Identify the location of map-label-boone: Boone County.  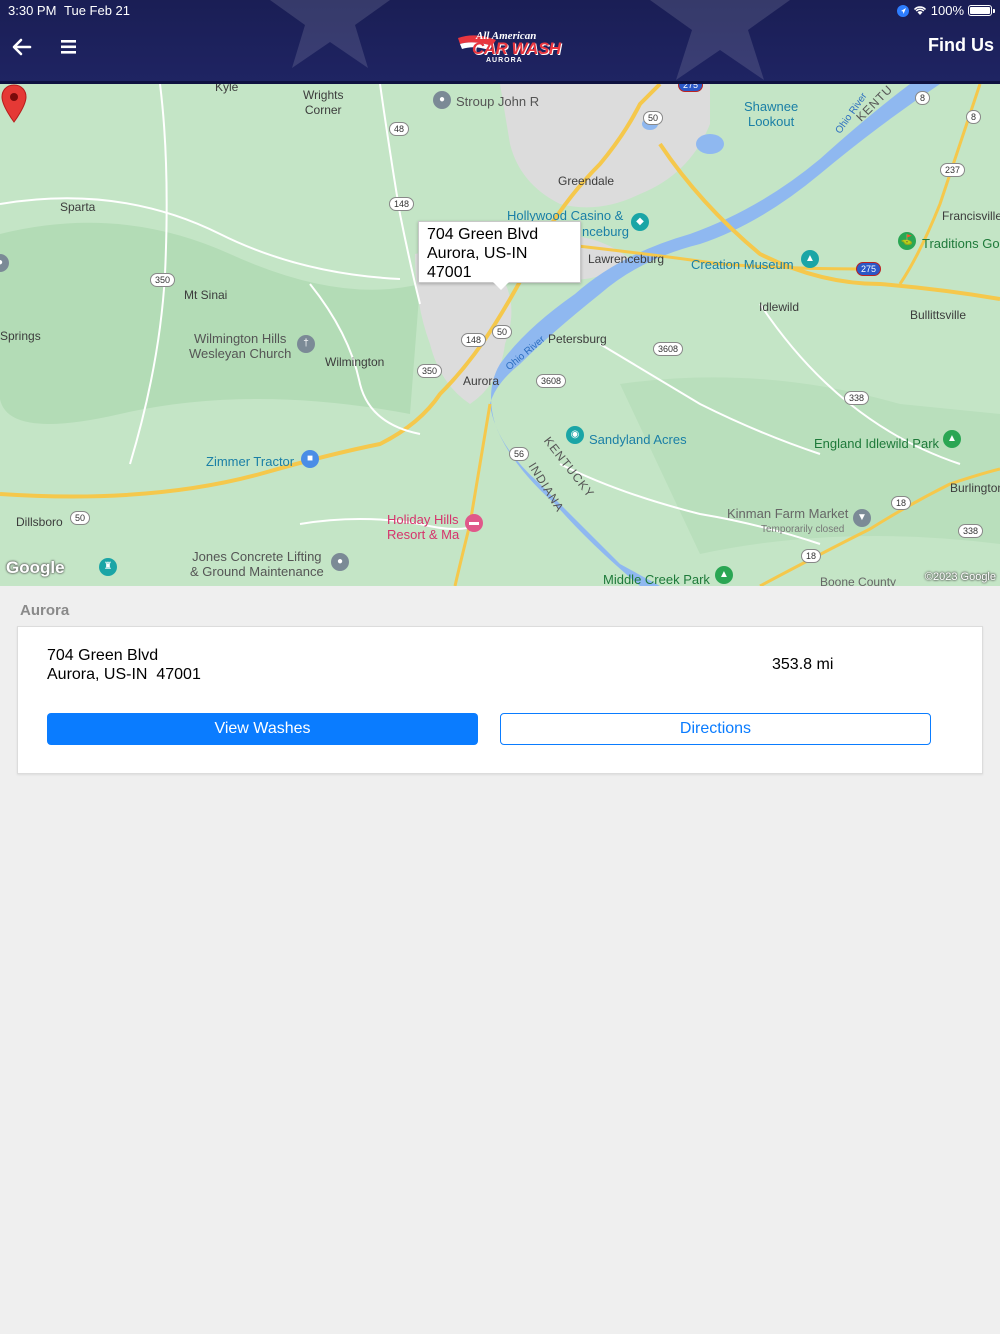
(858, 580).